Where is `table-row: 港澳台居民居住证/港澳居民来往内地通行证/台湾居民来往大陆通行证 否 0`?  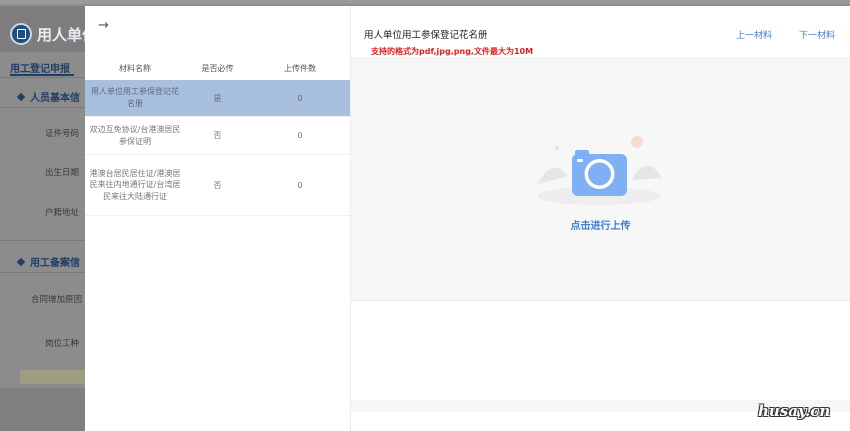 table-row: 港澳台居民居住证/港澳居民来往内地通行证/台湾居民来往大陆通行证 否 0 is located at coordinates (217, 185).